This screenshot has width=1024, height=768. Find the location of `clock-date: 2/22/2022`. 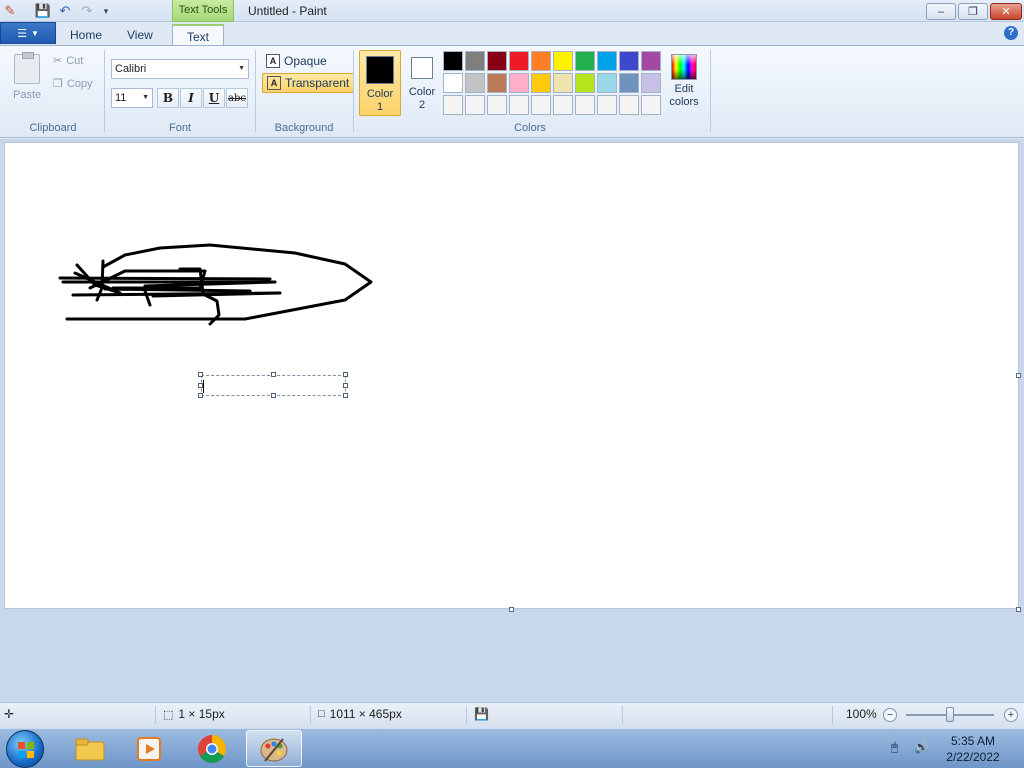

clock-date: 2/22/2022 is located at coordinates (973, 757).